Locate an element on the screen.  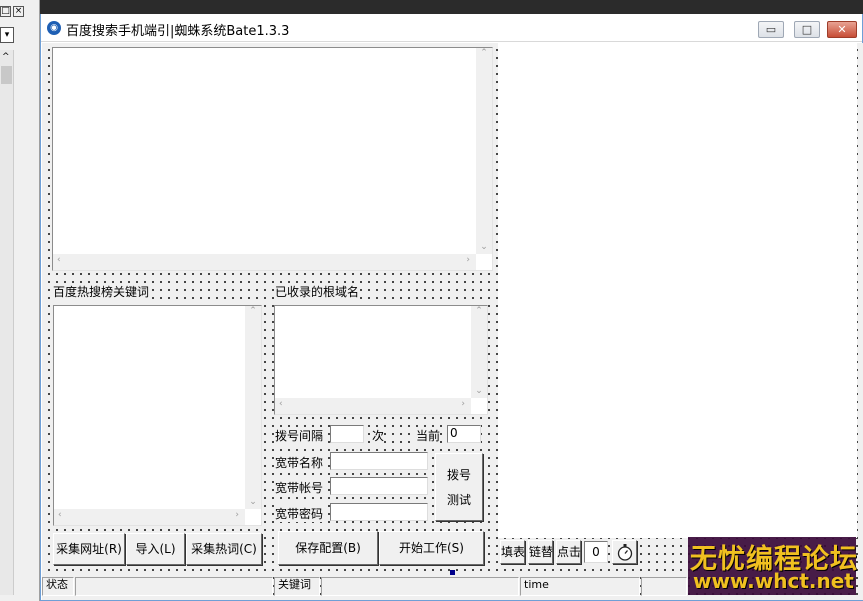
ide-scrollbar: ^ is located at coordinates (7, 322).